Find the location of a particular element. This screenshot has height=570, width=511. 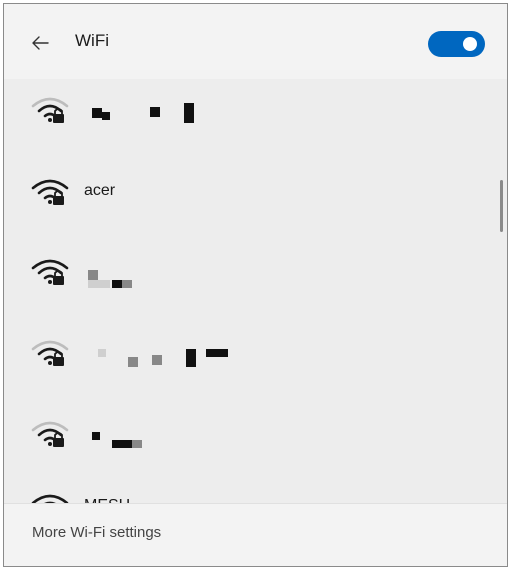

page-title: WiFi is located at coordinates (92, 40).